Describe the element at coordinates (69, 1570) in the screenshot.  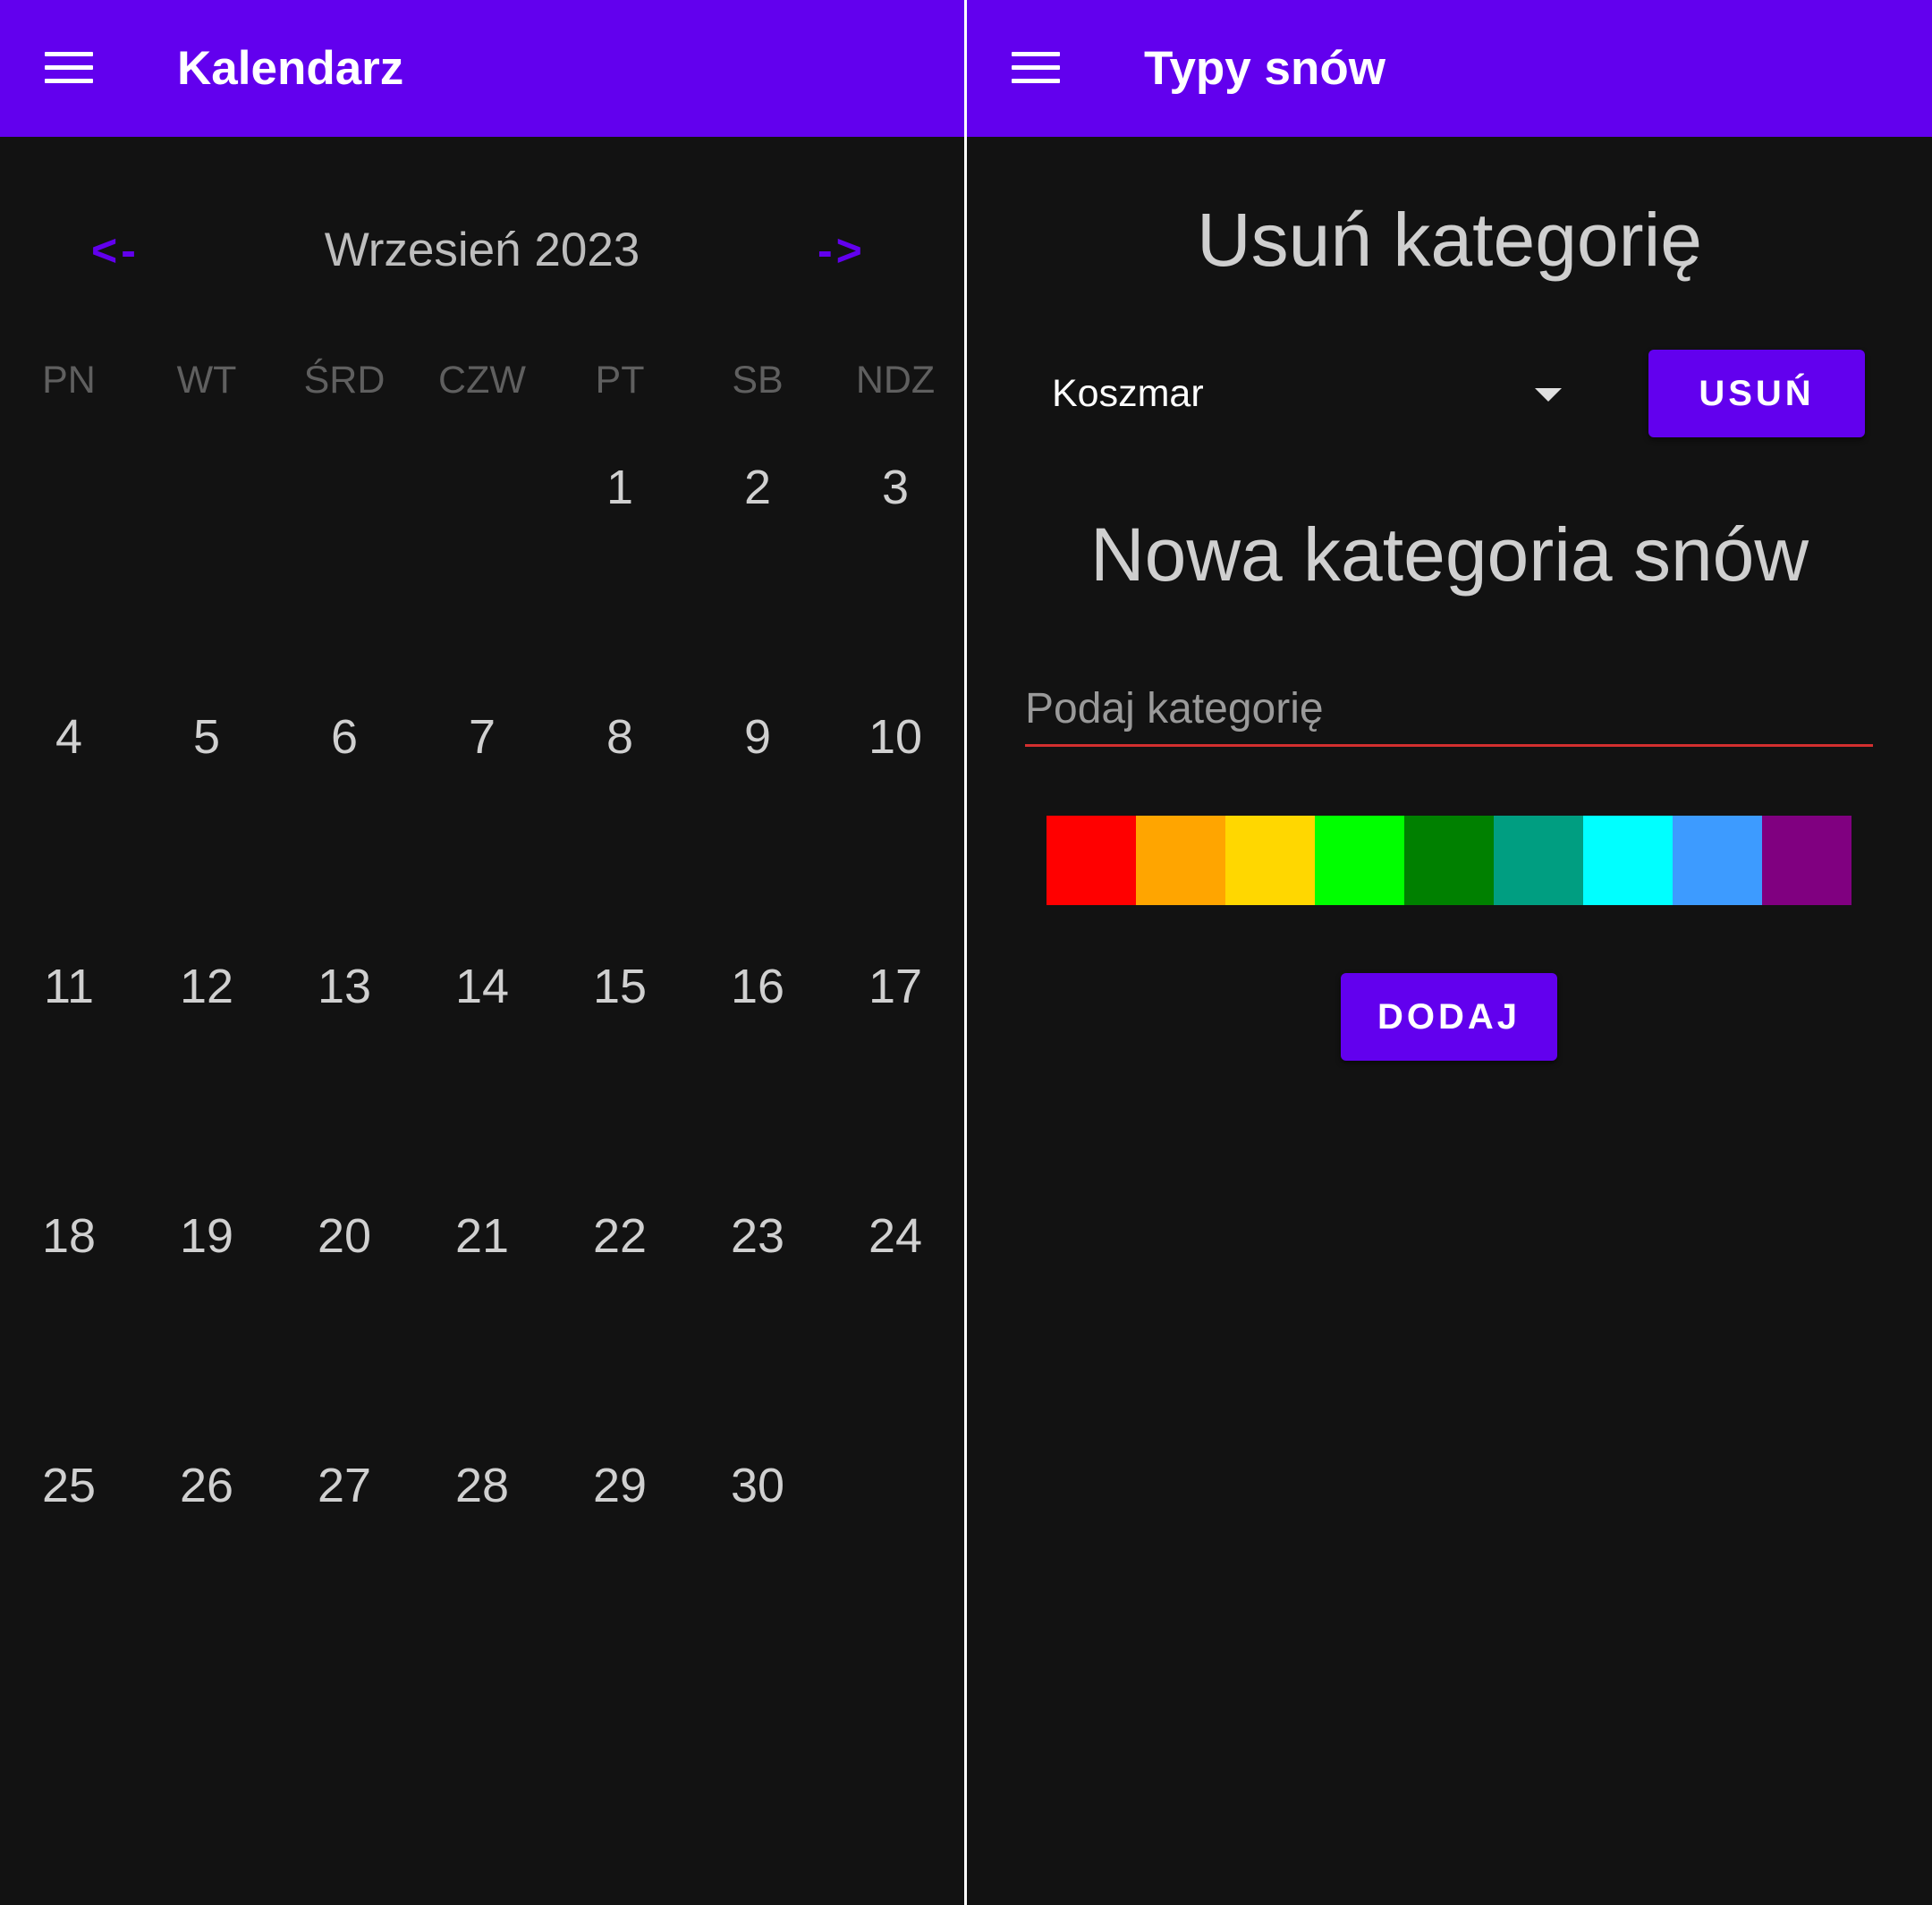
I see `day-cell: 25` at that location.